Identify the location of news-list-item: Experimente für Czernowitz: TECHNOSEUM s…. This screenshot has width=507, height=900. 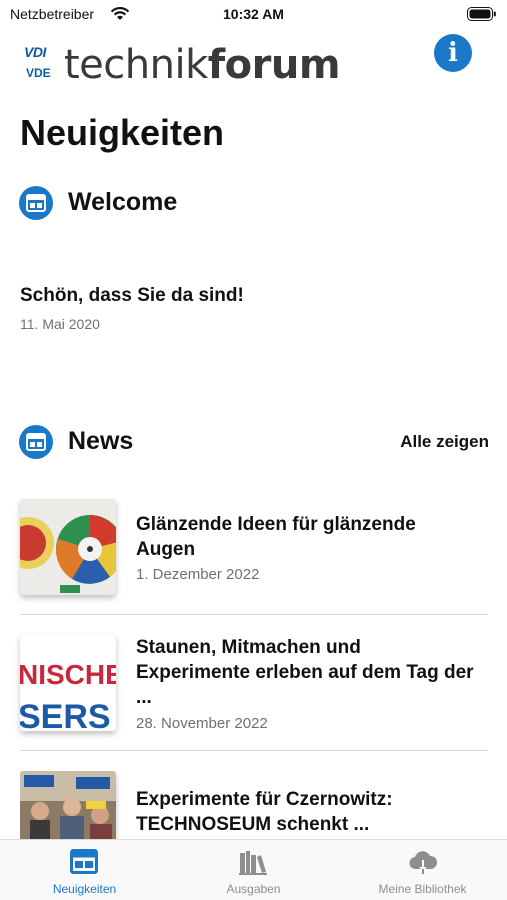
(254, 805).